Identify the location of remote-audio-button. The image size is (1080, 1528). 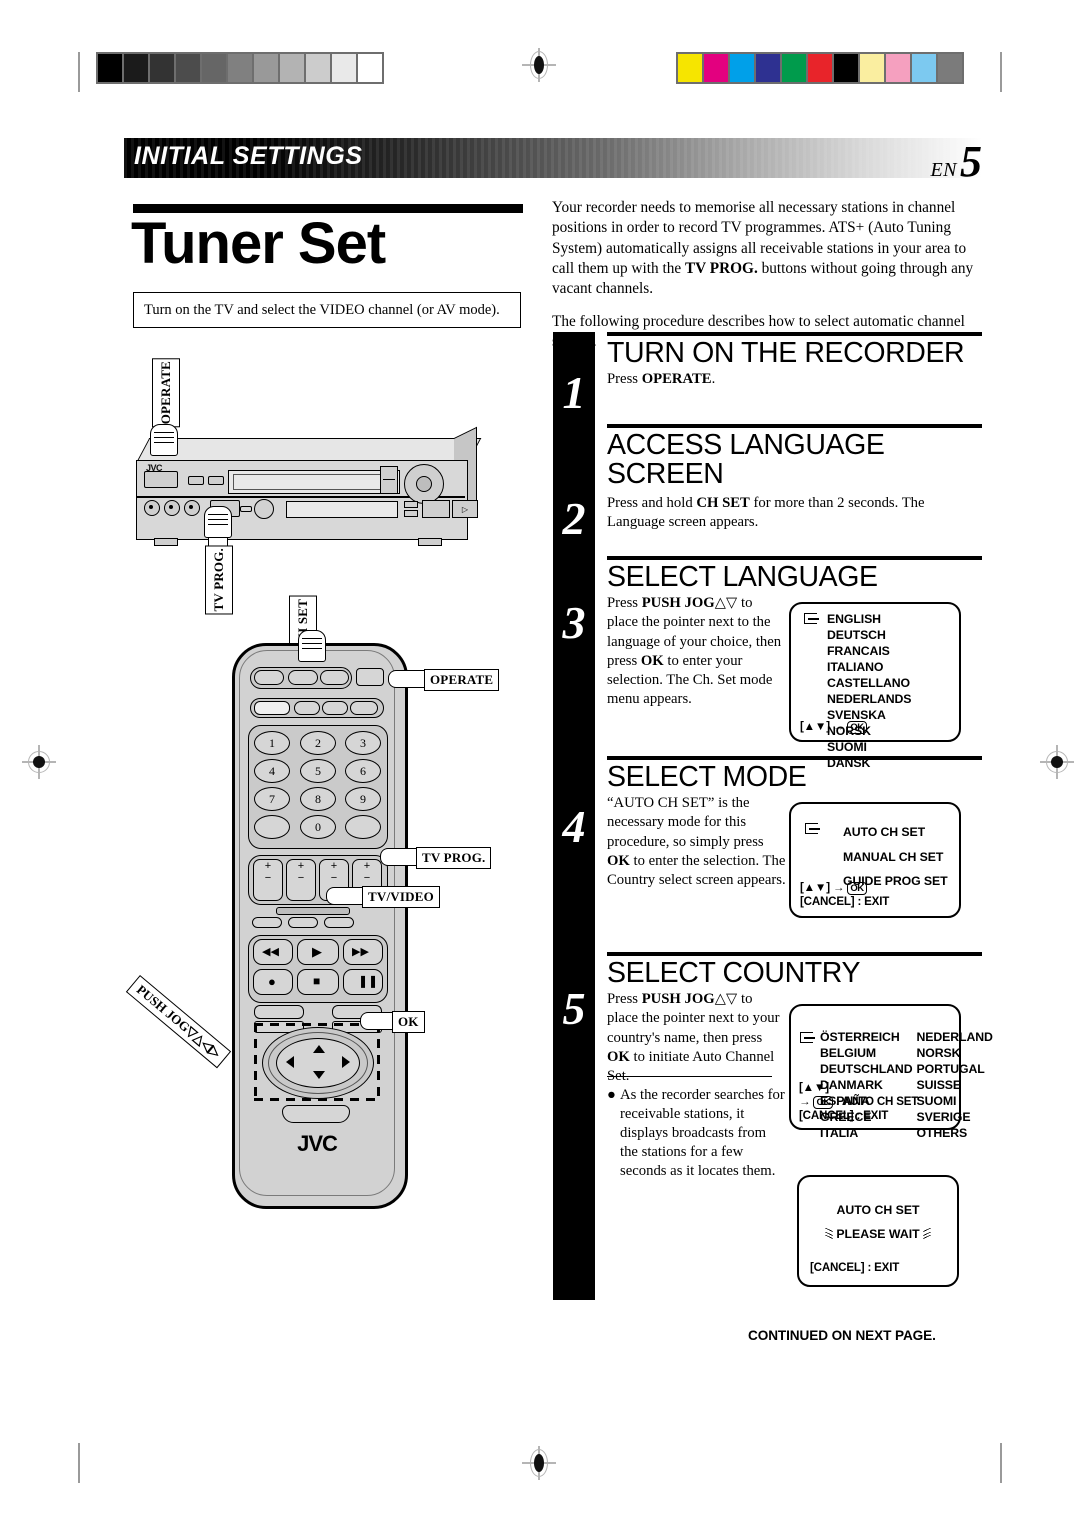
(303, 922).